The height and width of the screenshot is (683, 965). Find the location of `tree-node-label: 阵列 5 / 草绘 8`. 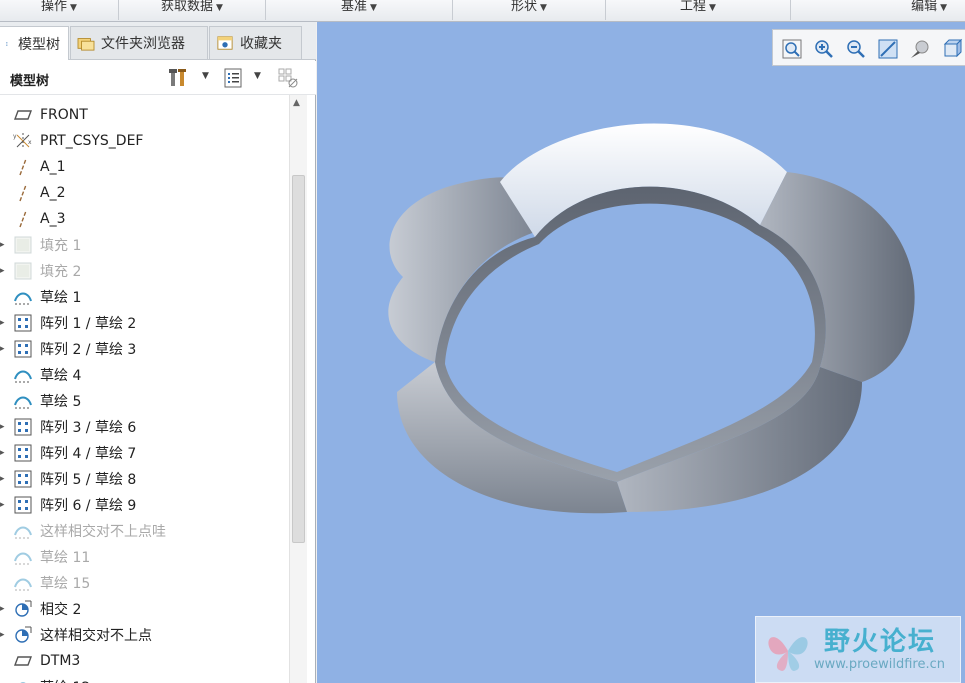

tree-node-label: 阵列 5 / 草绘 8 is located at coordinates (88, 480).